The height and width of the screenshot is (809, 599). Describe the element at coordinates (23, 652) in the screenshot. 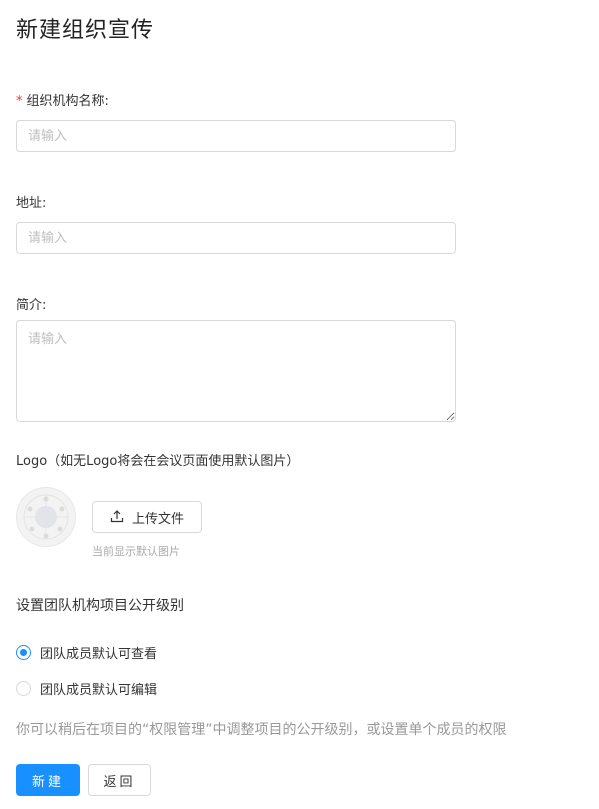

I see `radio-view-checked` at that location.